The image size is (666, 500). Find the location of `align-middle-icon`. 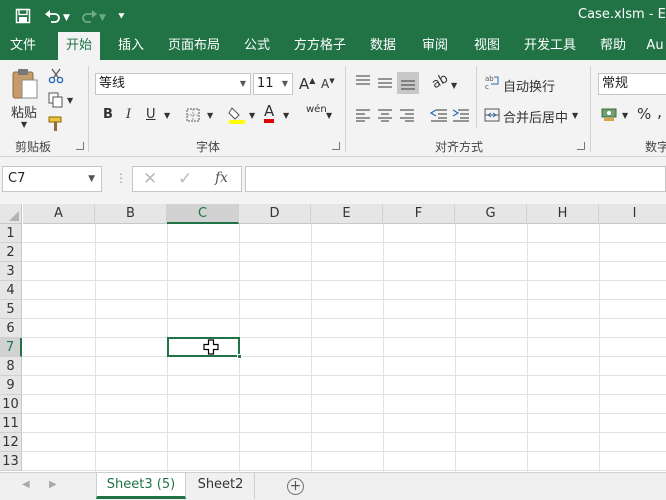

align-middle-icon is located at coordinates (385, 83).